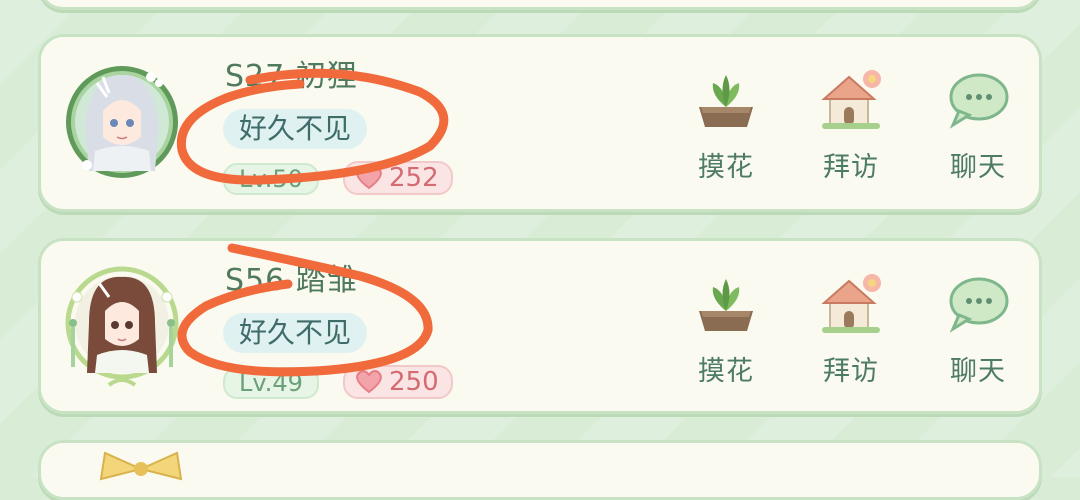 The width and height of the screenshot is (1080, 500). What do you see at coordinates (540, 470) in the screenshot?
I see `friend-card-partial-bottom` at bounding box center [540, 470].